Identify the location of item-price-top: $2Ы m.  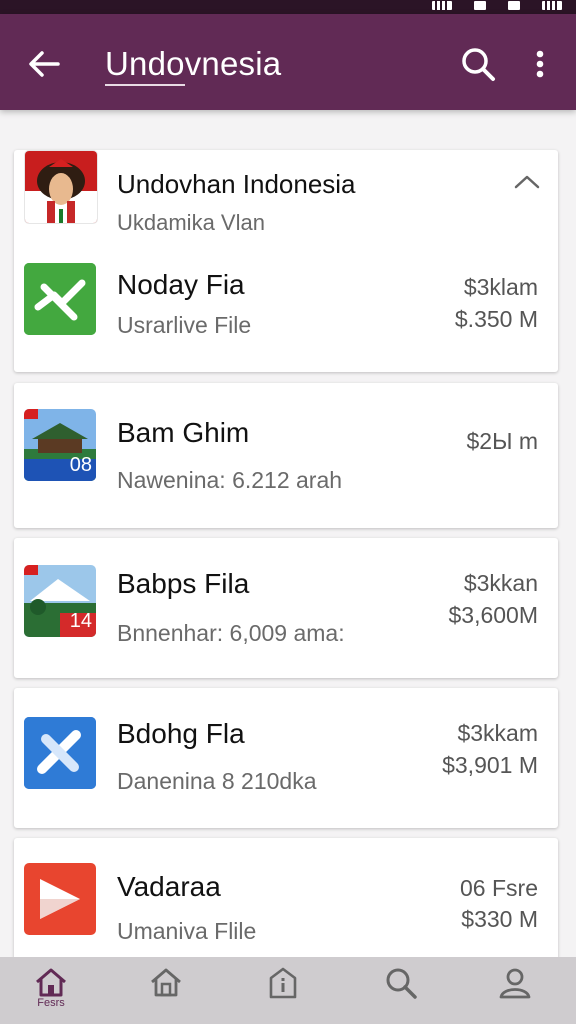
(502, 441).